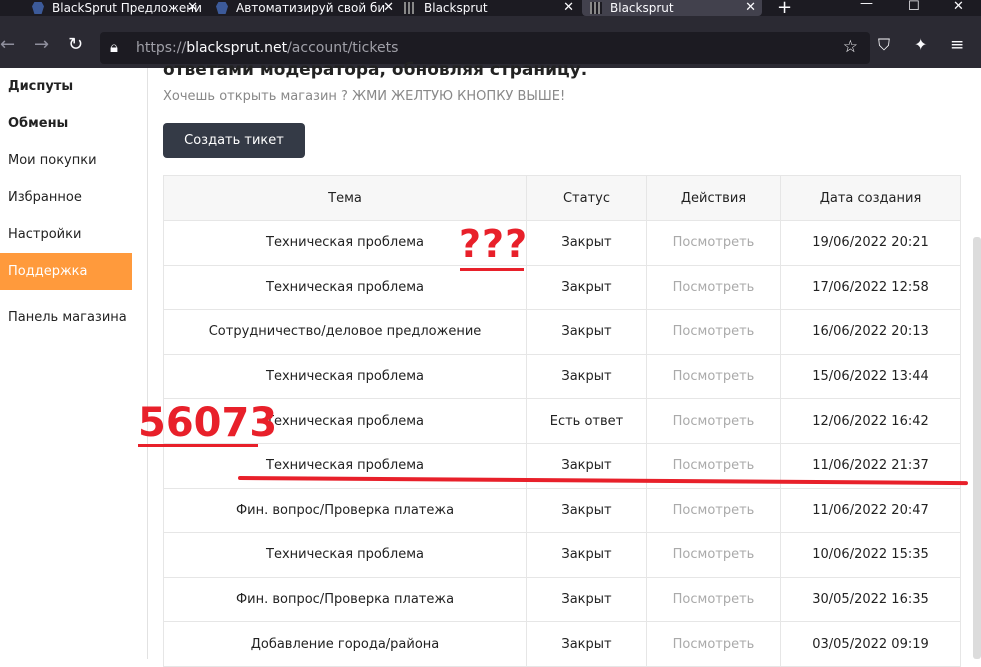  I want to click on column-header-topic: Тема, so click(345, 198).